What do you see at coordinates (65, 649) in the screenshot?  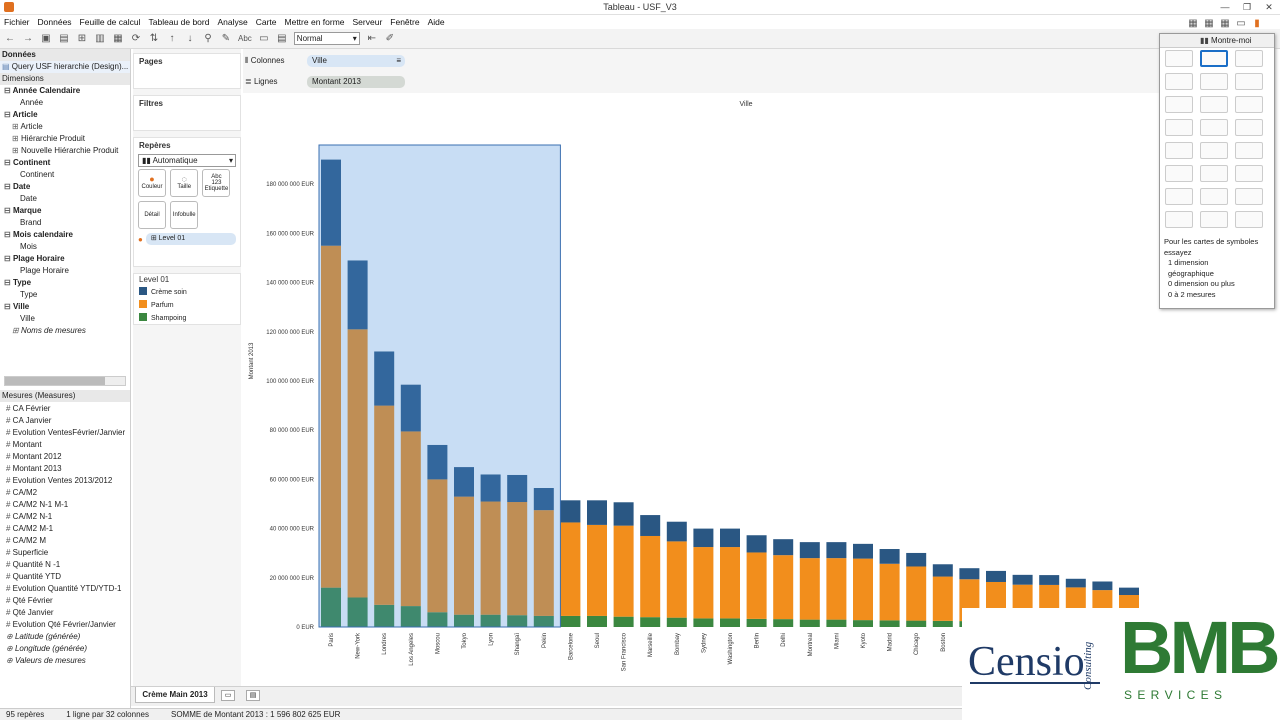 I see `measure-item: ⊕ Longitude (générée)` at bounding box center [65, 649].